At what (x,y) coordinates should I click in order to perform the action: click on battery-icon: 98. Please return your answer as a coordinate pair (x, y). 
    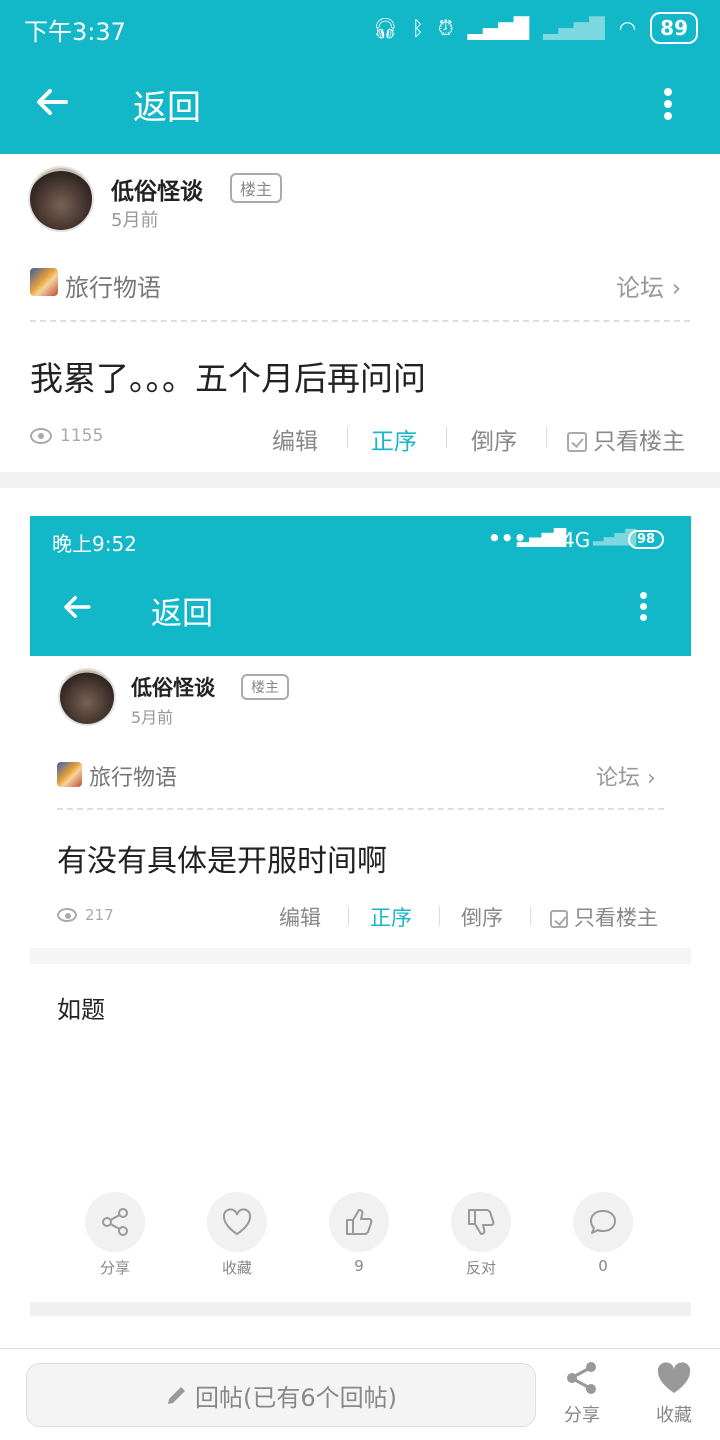
    Looking at the image, I should click on (646, 539).